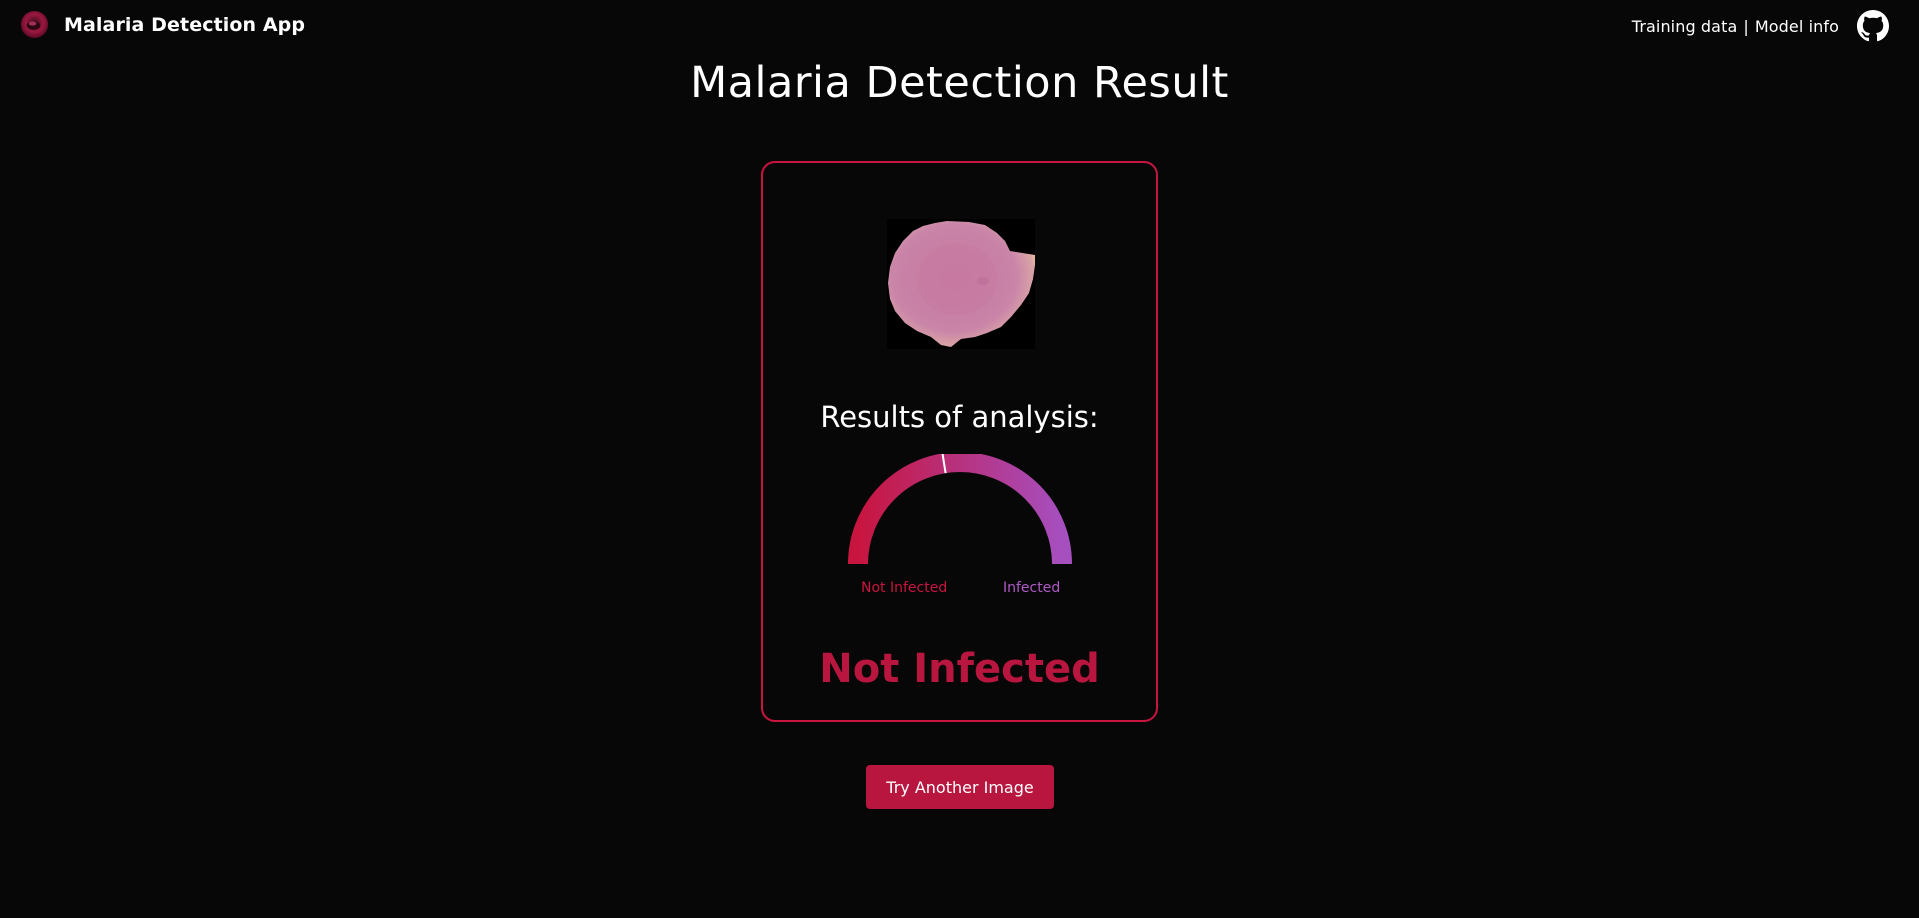  Describe the element at coordinates (959, 83) in the screenshot. I see `page-title: Malaria Detection Result` at that location.